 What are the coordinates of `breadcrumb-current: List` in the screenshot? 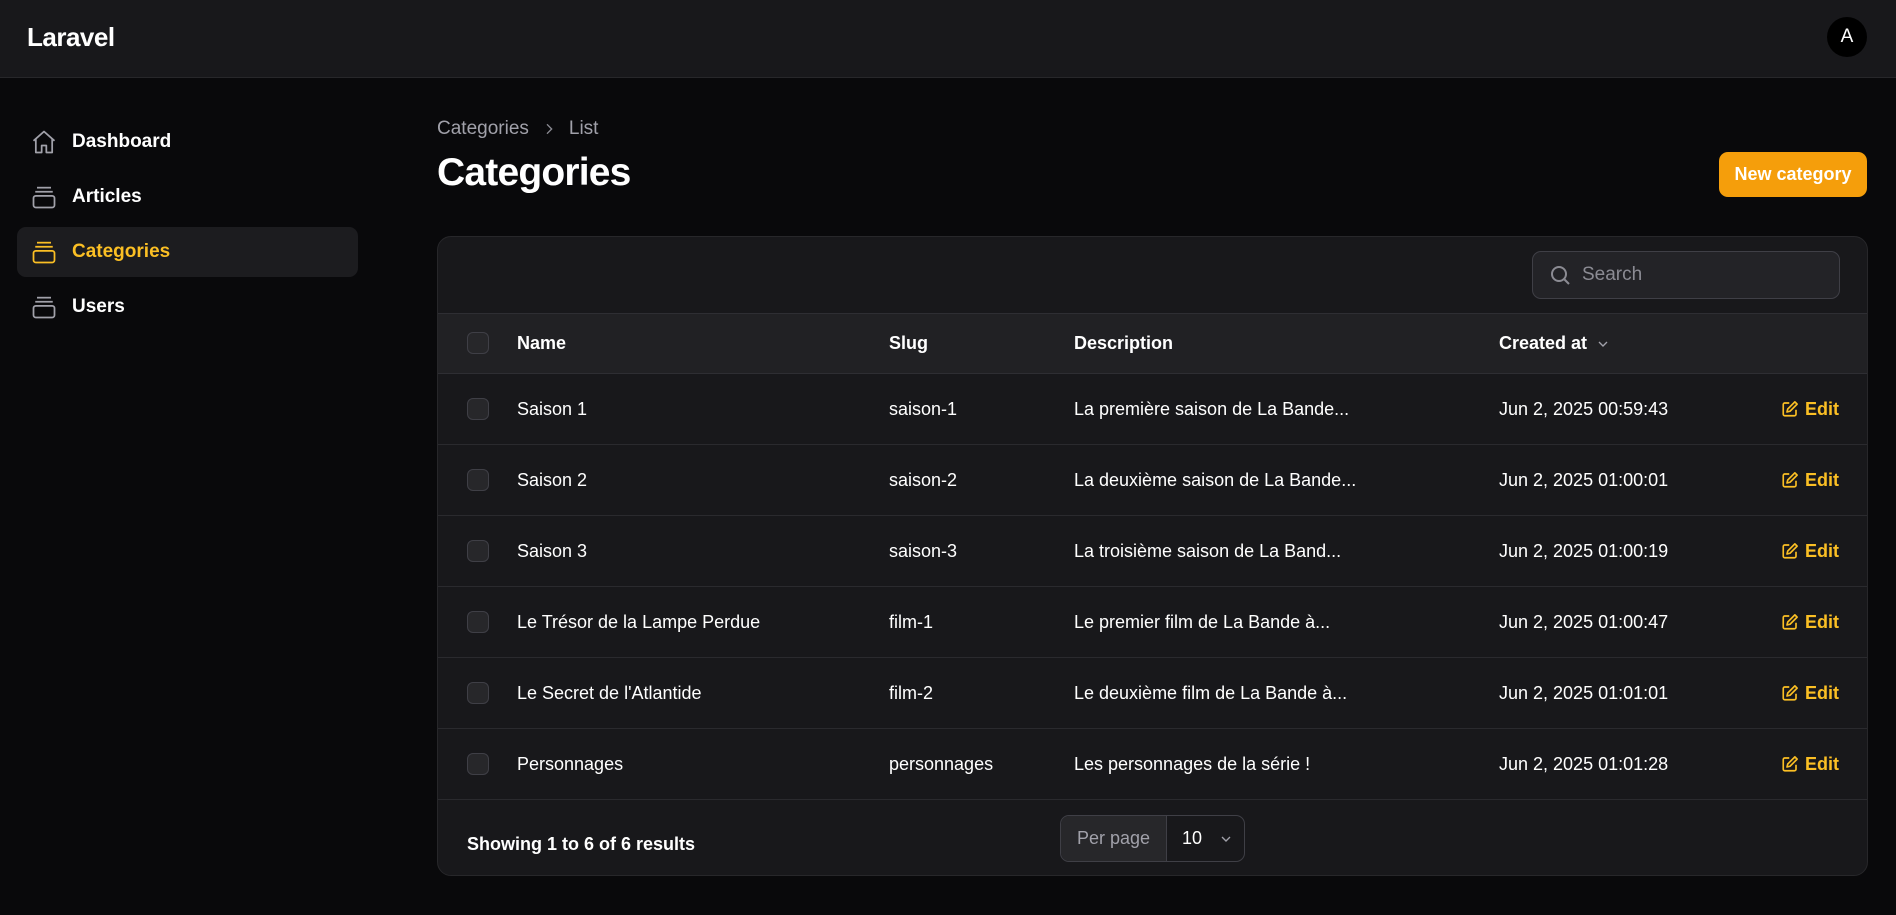 It's located at (583, 128).